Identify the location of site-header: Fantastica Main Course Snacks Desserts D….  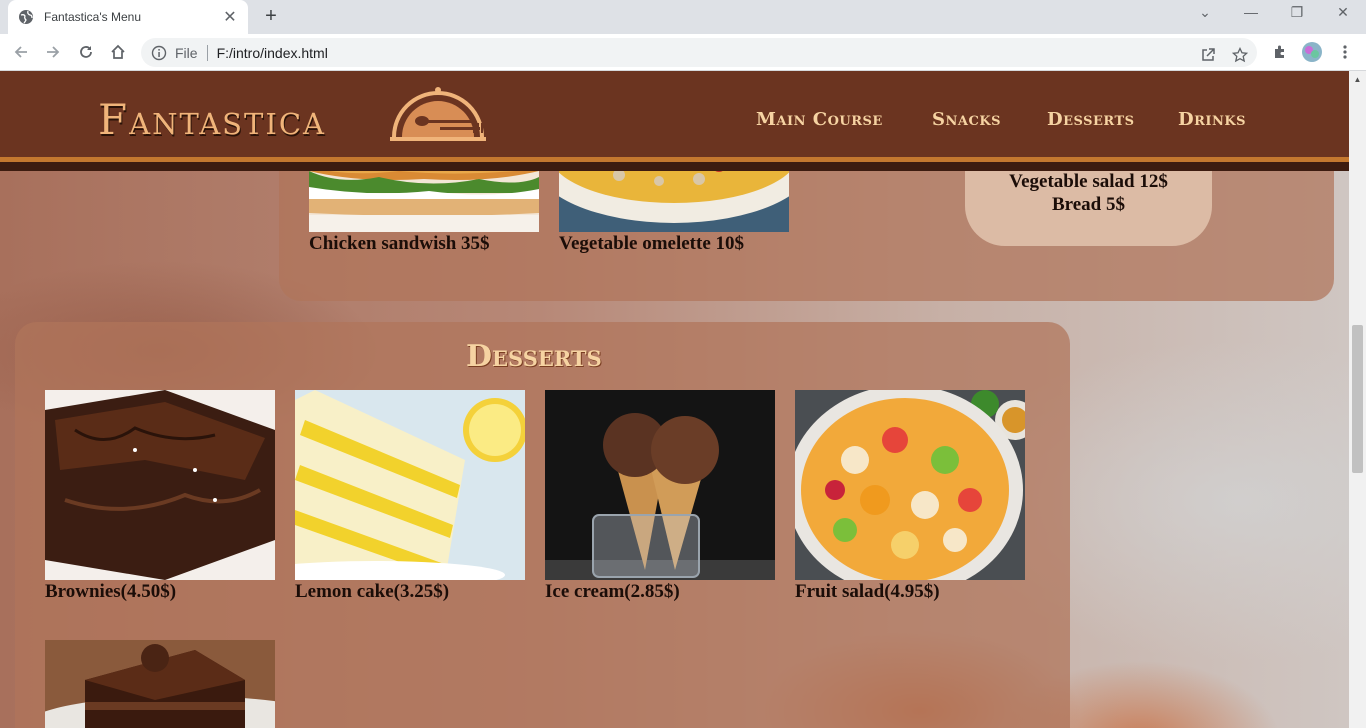
(674, 121).